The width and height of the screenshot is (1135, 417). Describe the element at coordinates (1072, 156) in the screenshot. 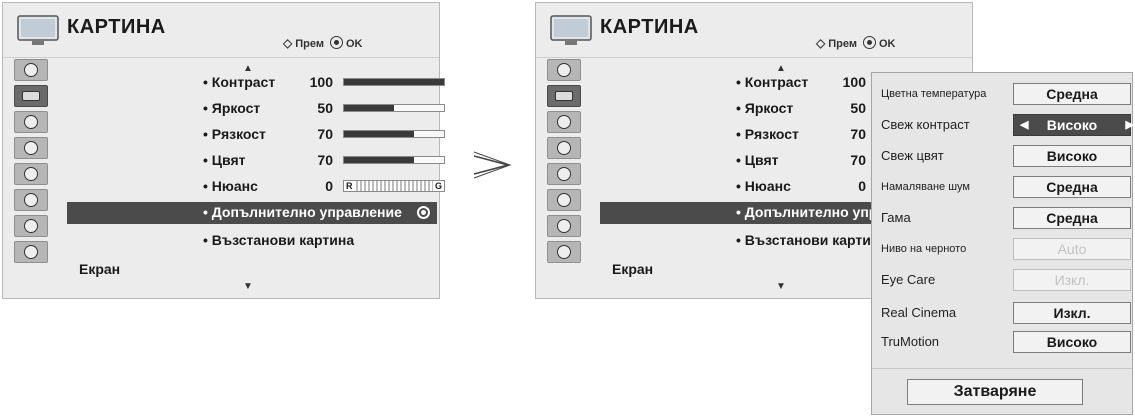

I see `fresh-color-value: Високо` at that location.